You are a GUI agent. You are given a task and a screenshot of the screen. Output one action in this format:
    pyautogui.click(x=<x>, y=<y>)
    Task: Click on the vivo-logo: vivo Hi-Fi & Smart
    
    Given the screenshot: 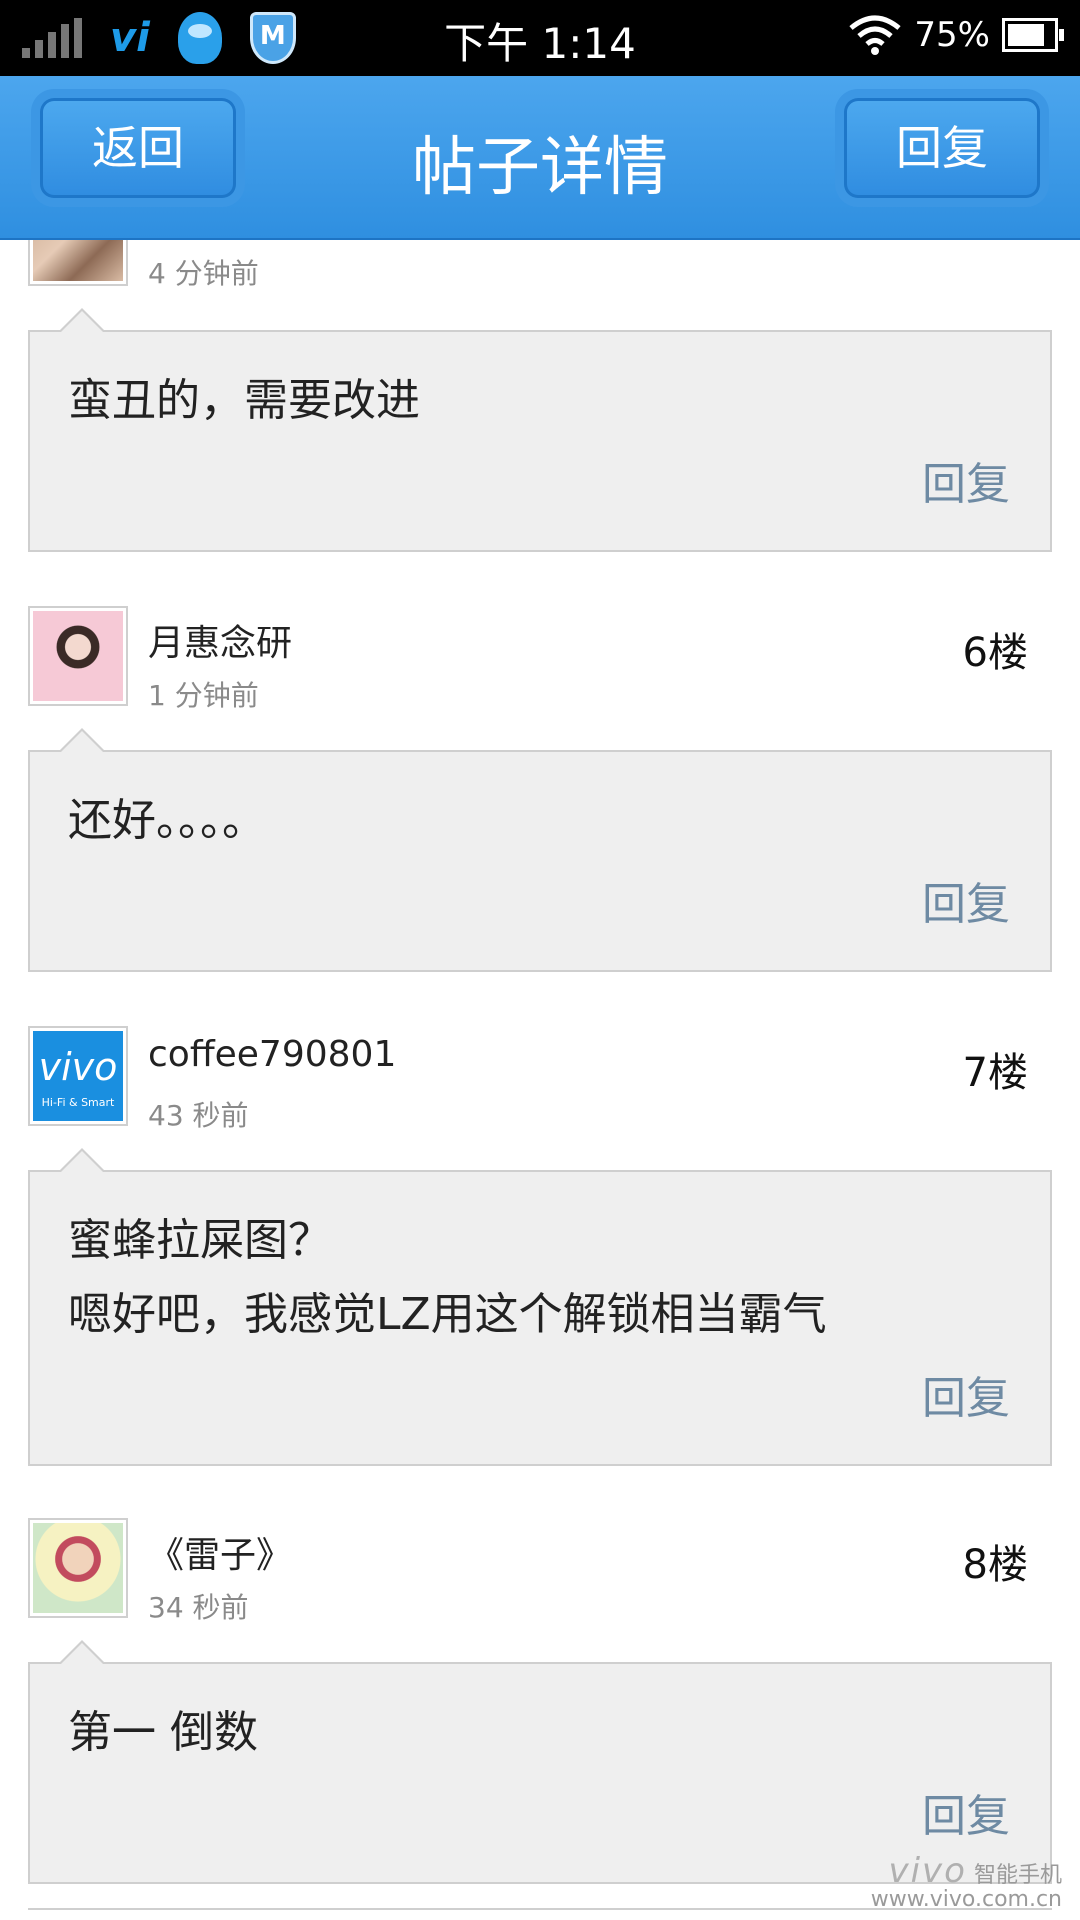 What is the action you would take?
    pyautogui.click(x=78, y=1076)
    